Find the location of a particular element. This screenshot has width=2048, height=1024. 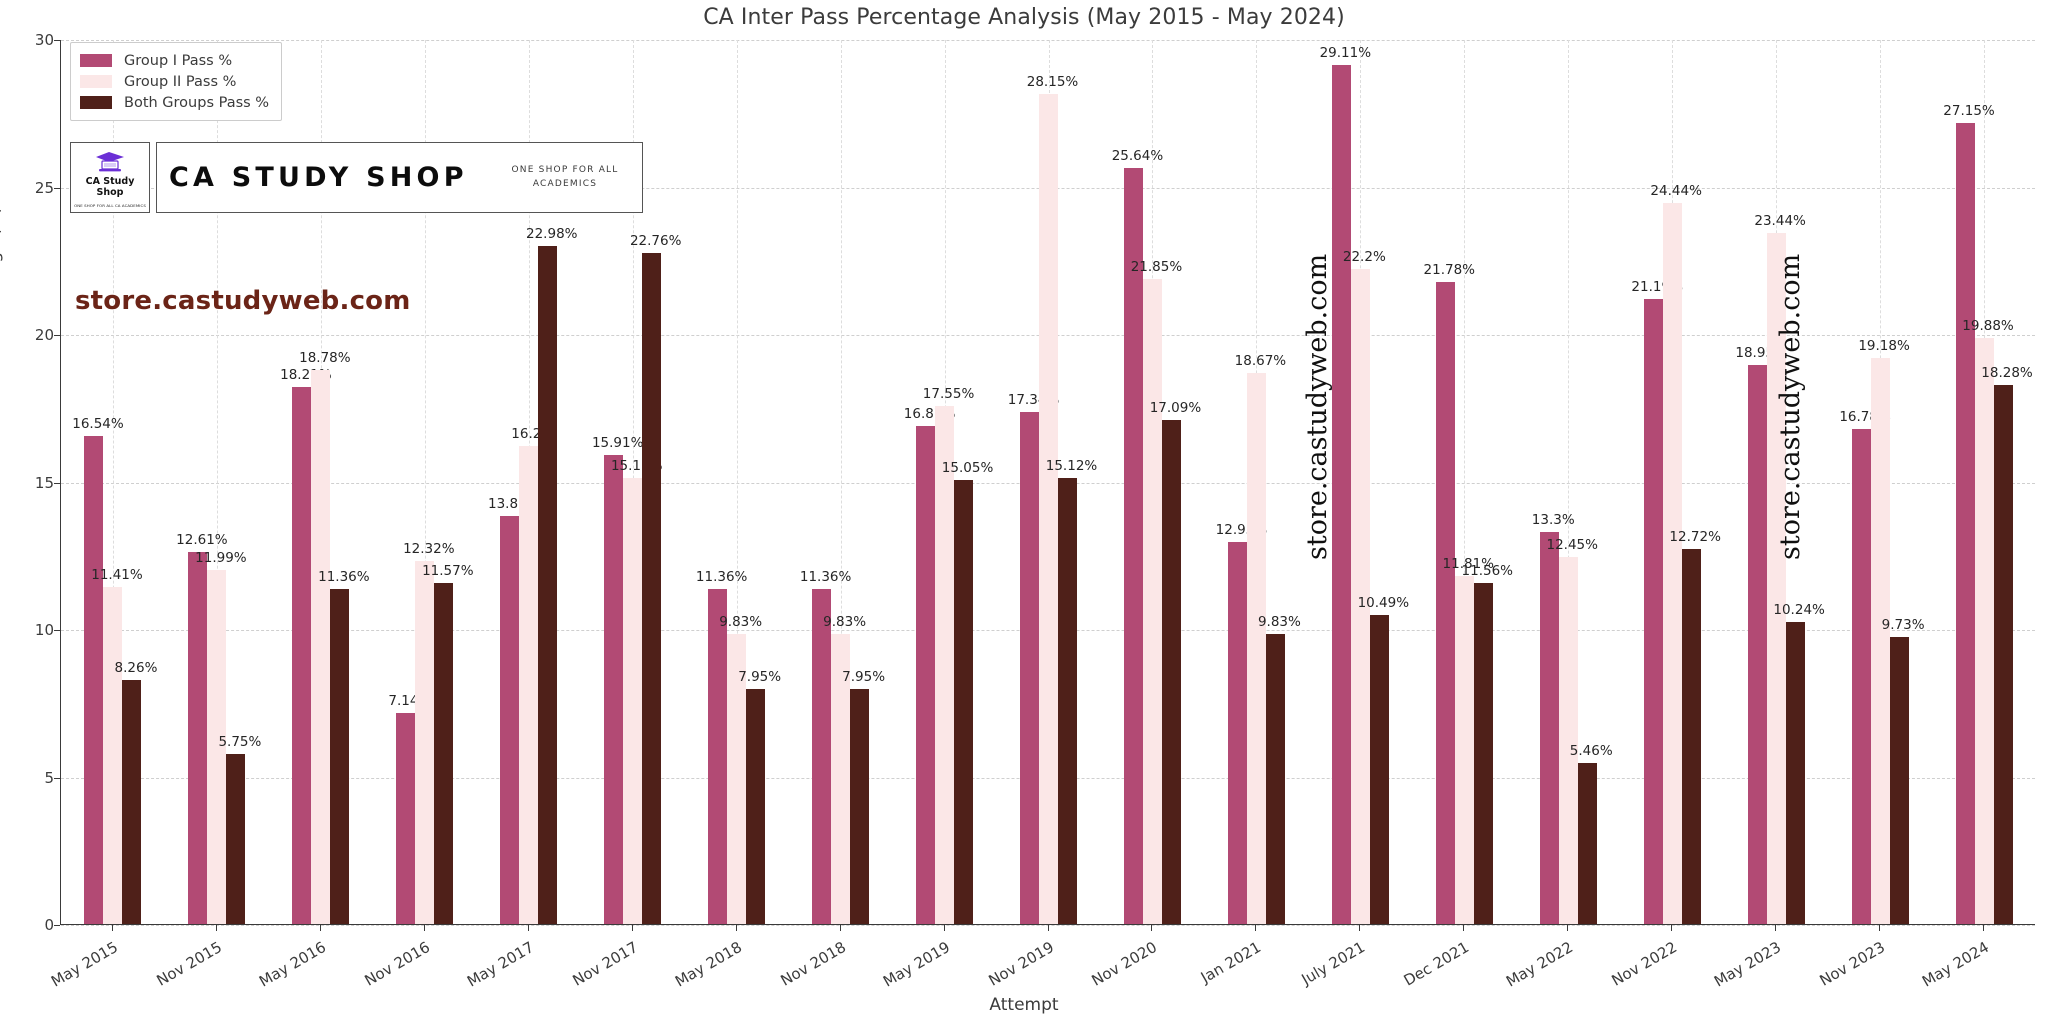

bar-value-label: 28.15% is located at coordinates (1052, 81).